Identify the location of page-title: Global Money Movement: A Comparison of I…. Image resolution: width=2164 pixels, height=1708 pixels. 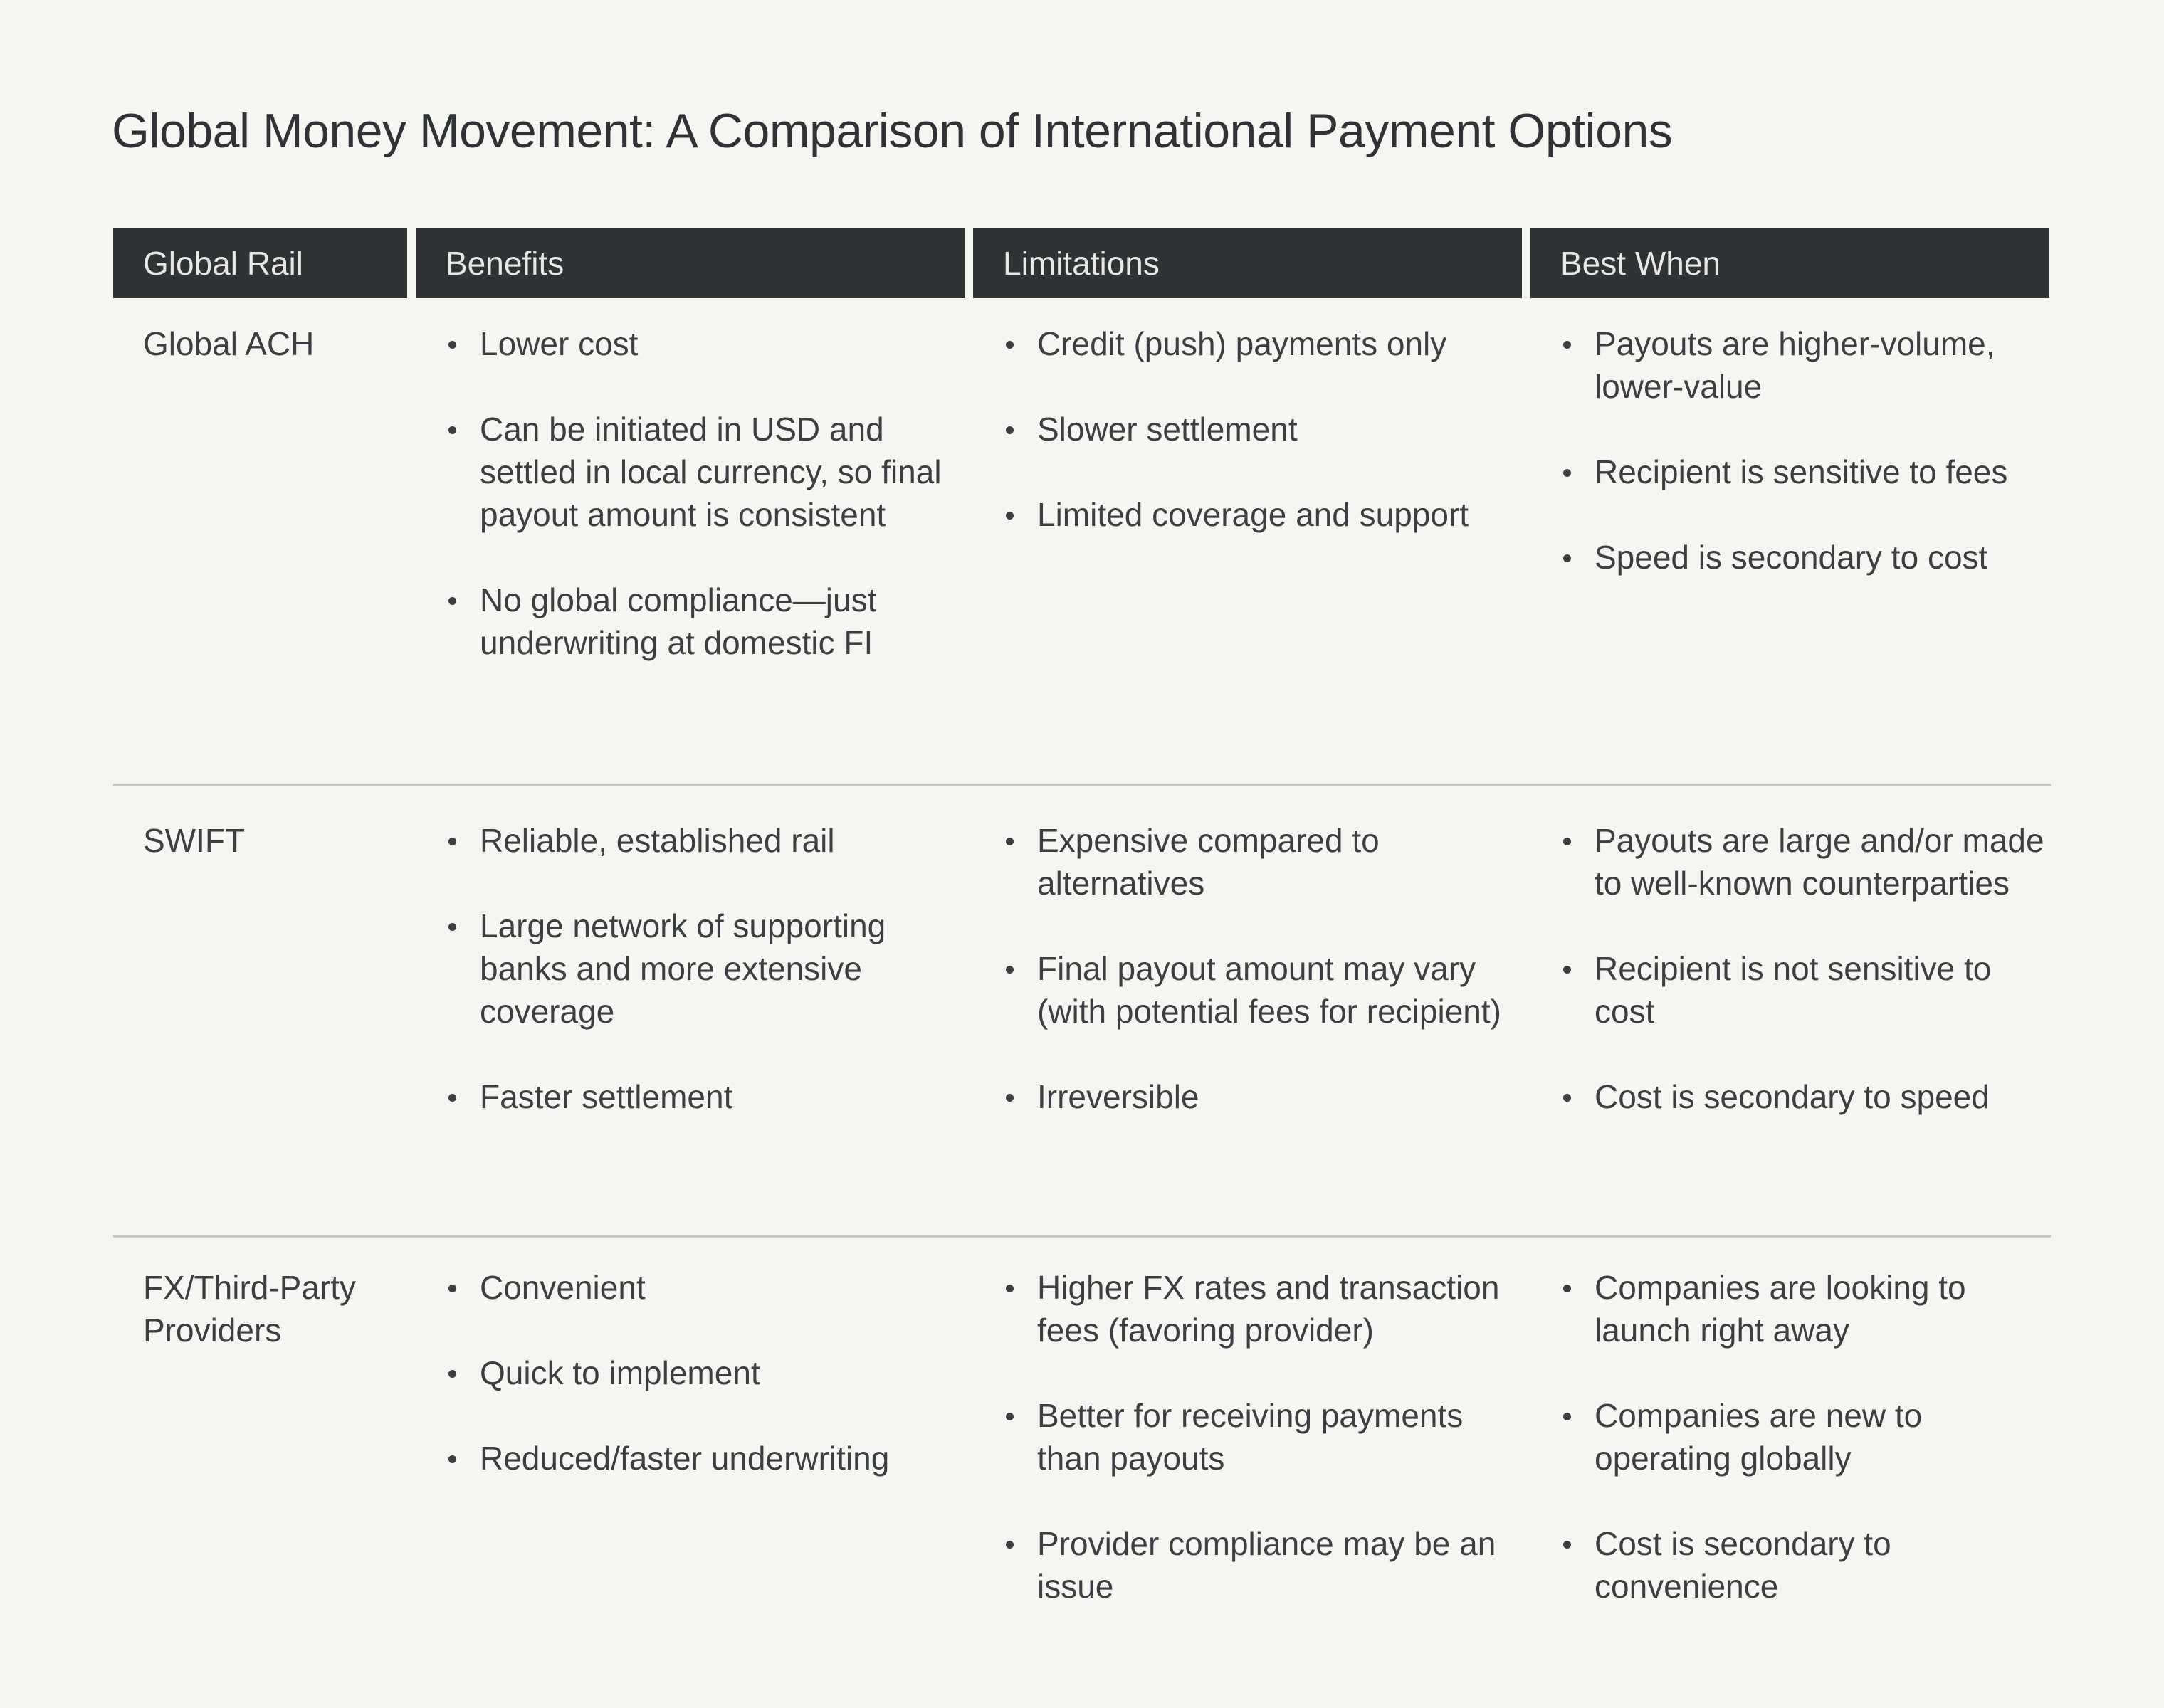
(893, 131).